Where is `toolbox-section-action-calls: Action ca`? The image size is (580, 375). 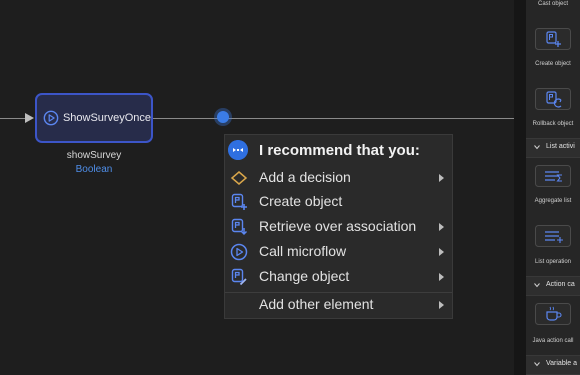
toolbox-section-action-calls: Action ca is located at coordinates (553, 286).